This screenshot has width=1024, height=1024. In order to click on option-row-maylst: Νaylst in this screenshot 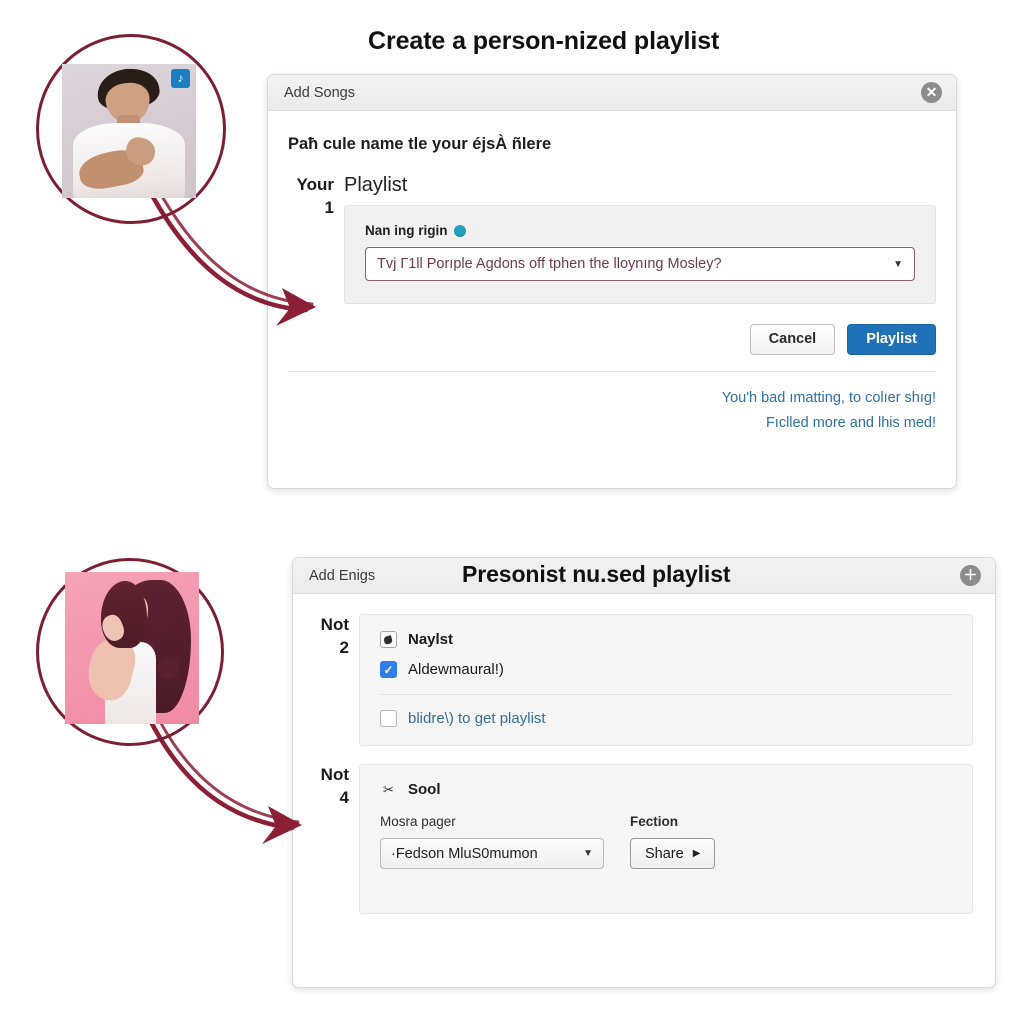, I will do `click(666, 639)`.